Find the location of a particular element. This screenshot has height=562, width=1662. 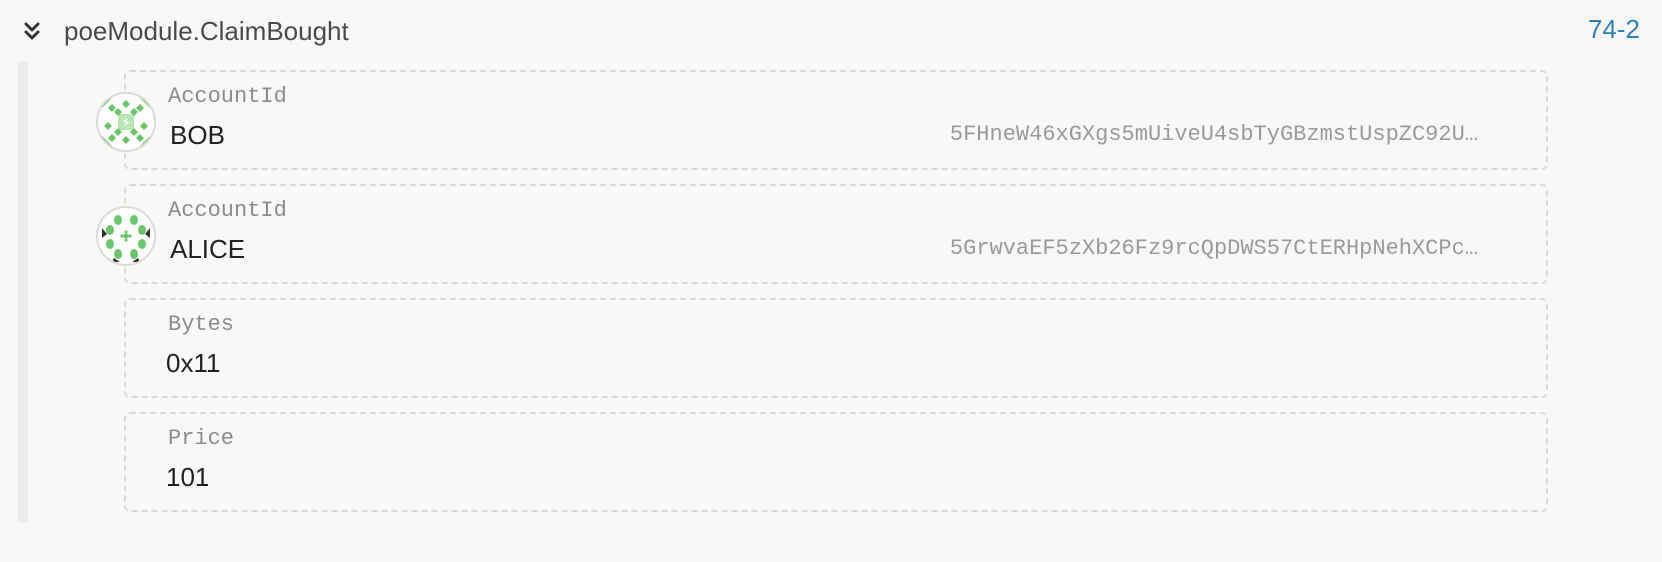

param-type-label: Bytes is located at coordinates (201, 324).